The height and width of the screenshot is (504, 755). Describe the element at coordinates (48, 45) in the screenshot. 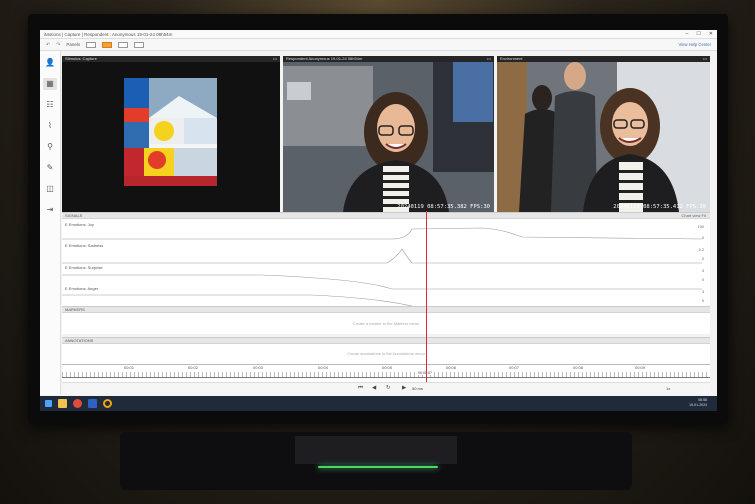

I see `undo-button: ↶` at that location.